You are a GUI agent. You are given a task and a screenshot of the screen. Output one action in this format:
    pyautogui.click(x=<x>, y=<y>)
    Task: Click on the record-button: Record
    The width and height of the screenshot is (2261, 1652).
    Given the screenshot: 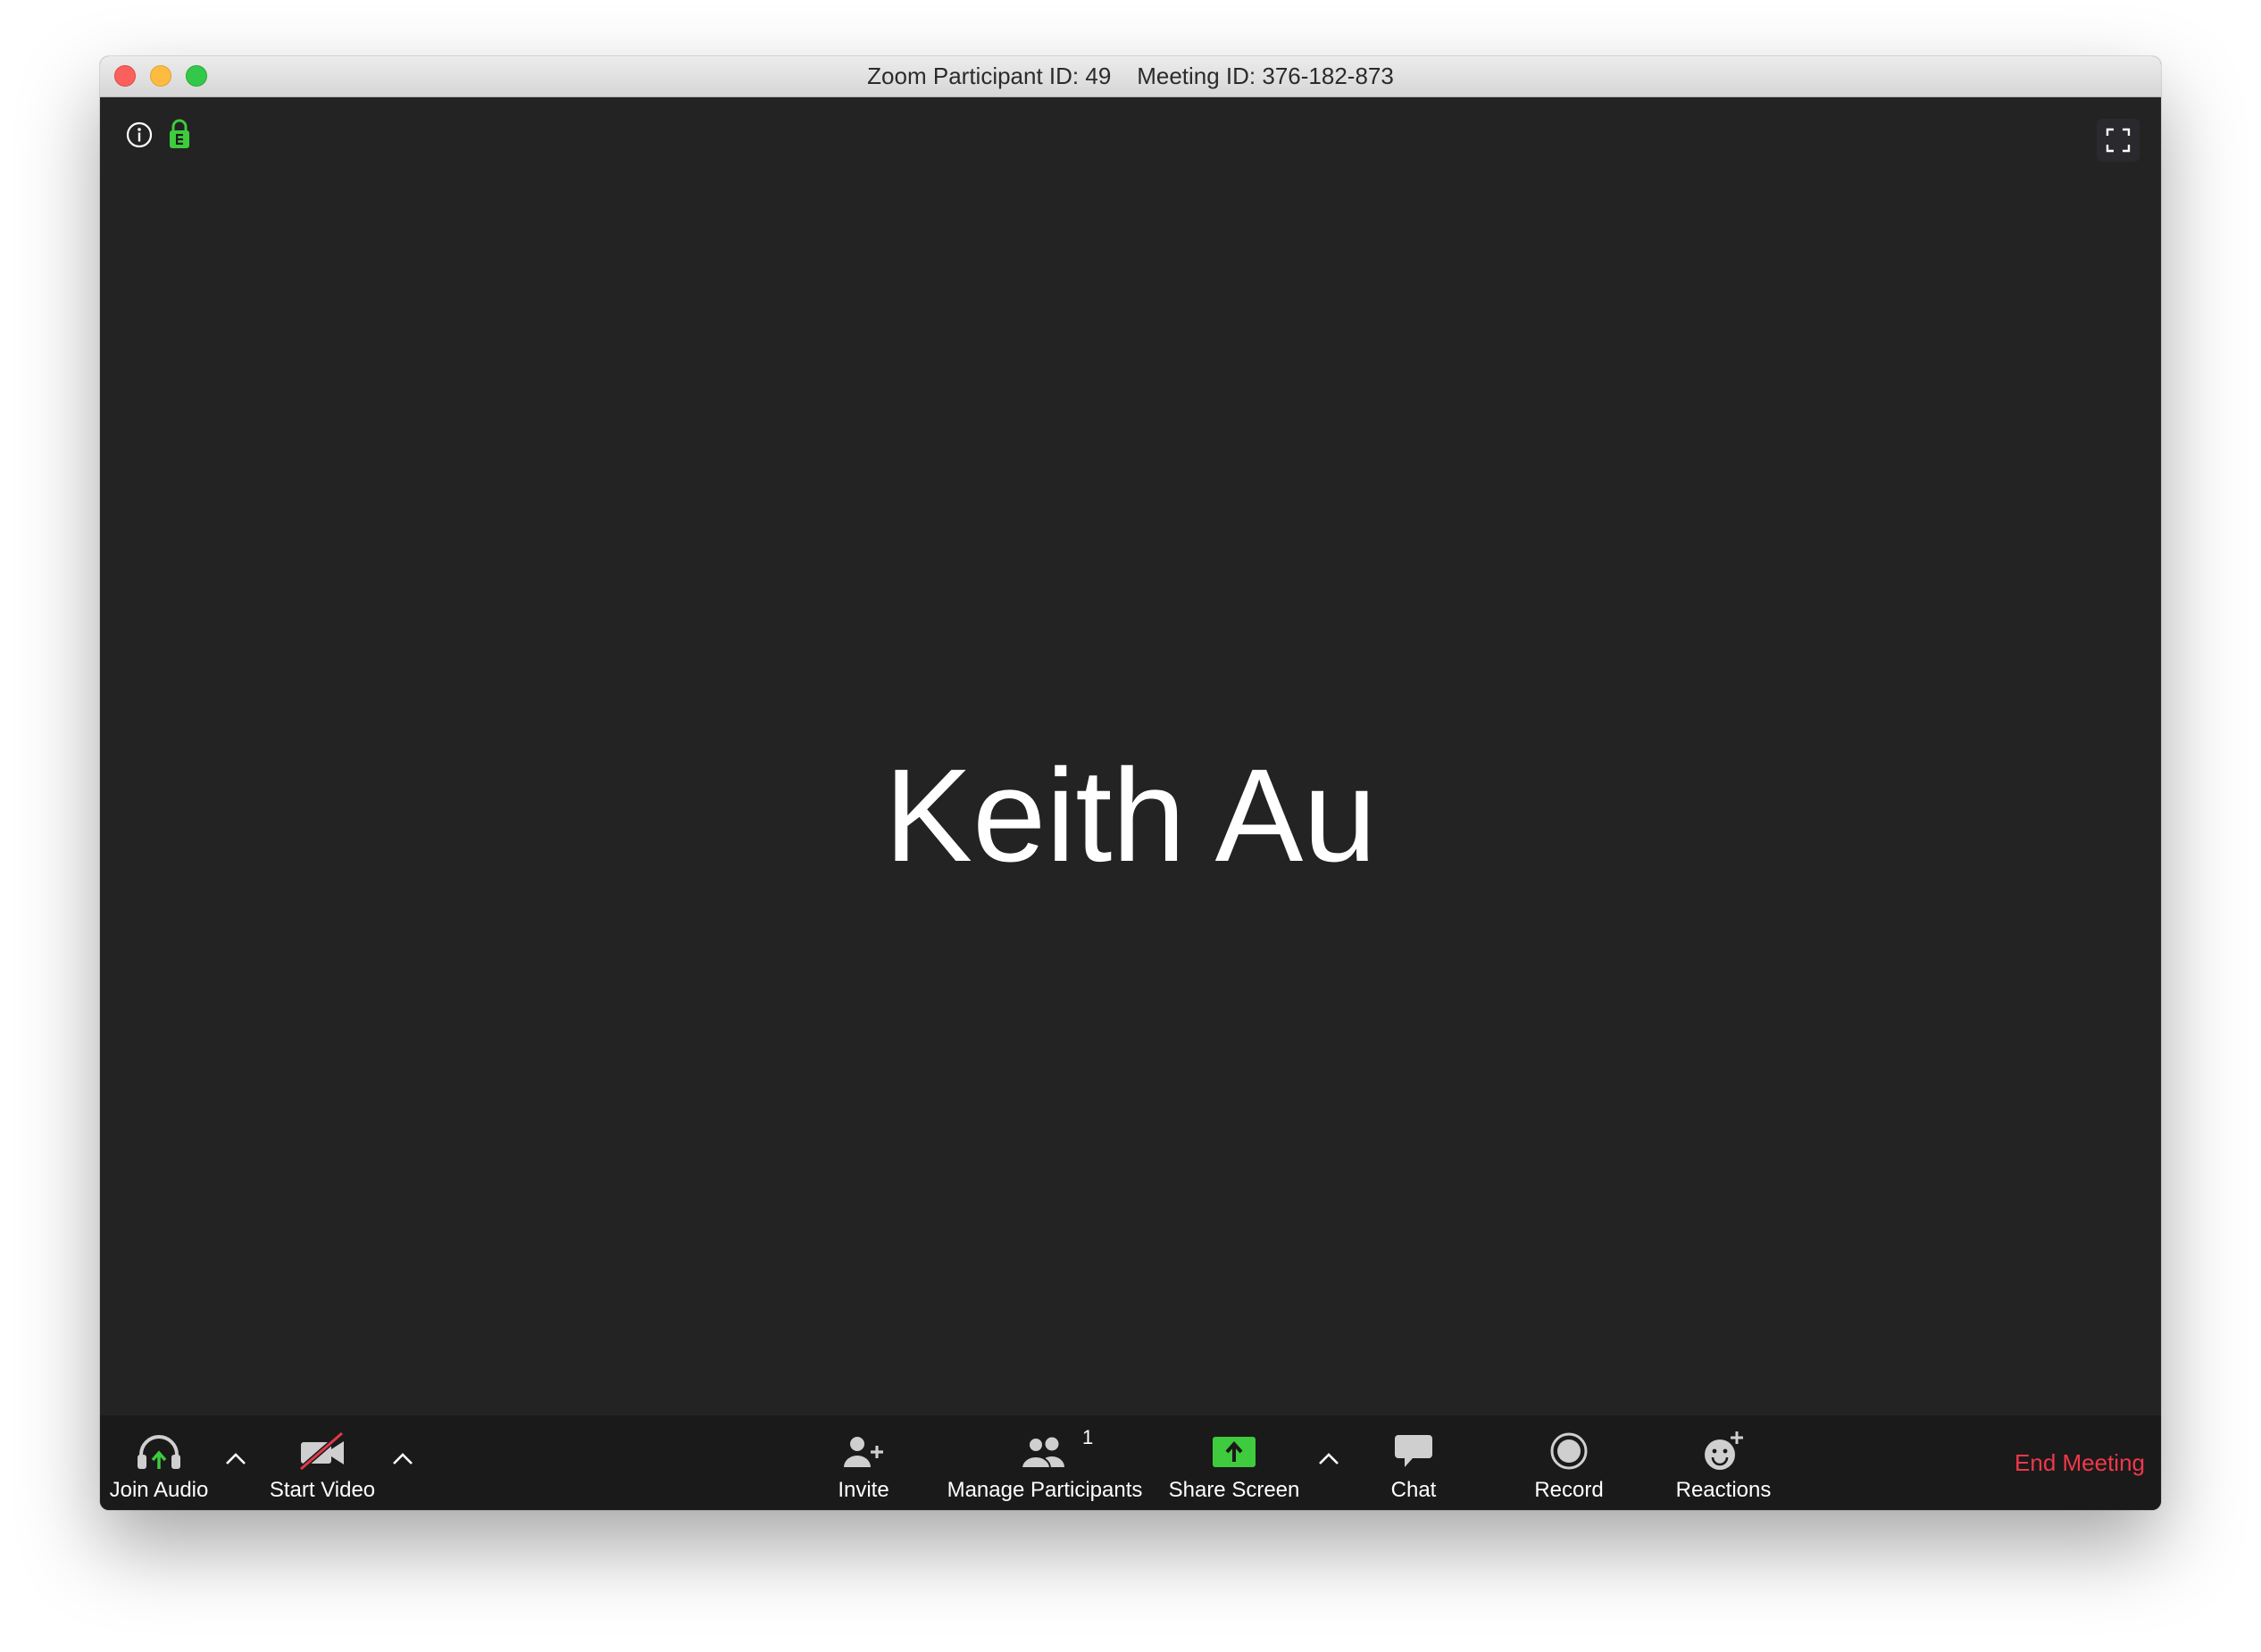 What is the action you would take?
    pyautogui.click(x=1569, y=1462)
    